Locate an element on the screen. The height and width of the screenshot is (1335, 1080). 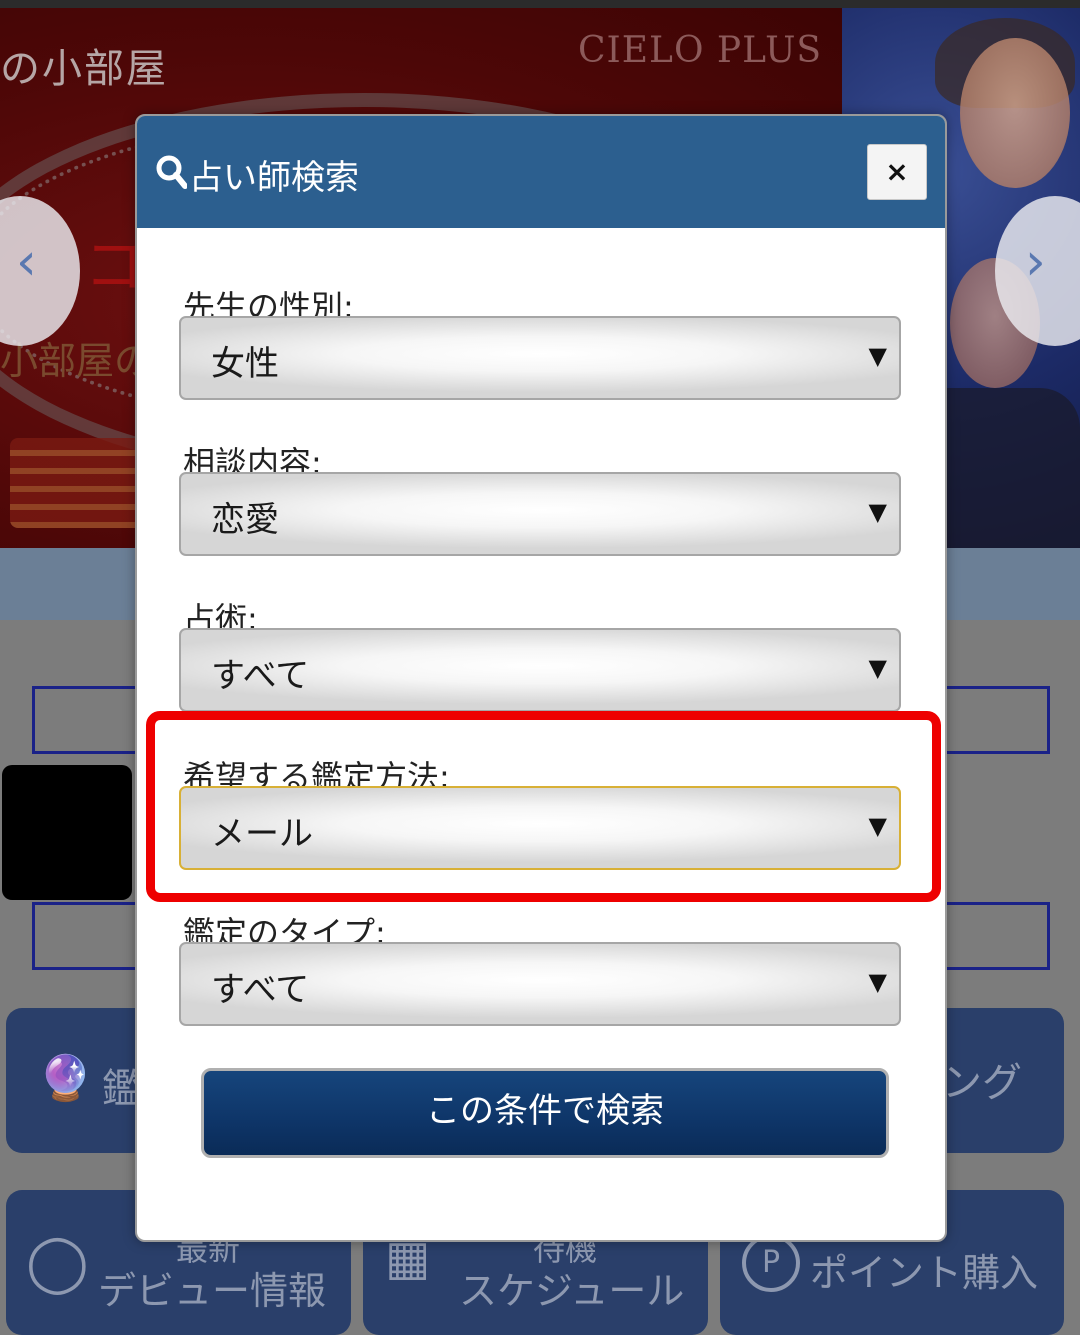
points-icon: P is located at coordinates (771, 1263).